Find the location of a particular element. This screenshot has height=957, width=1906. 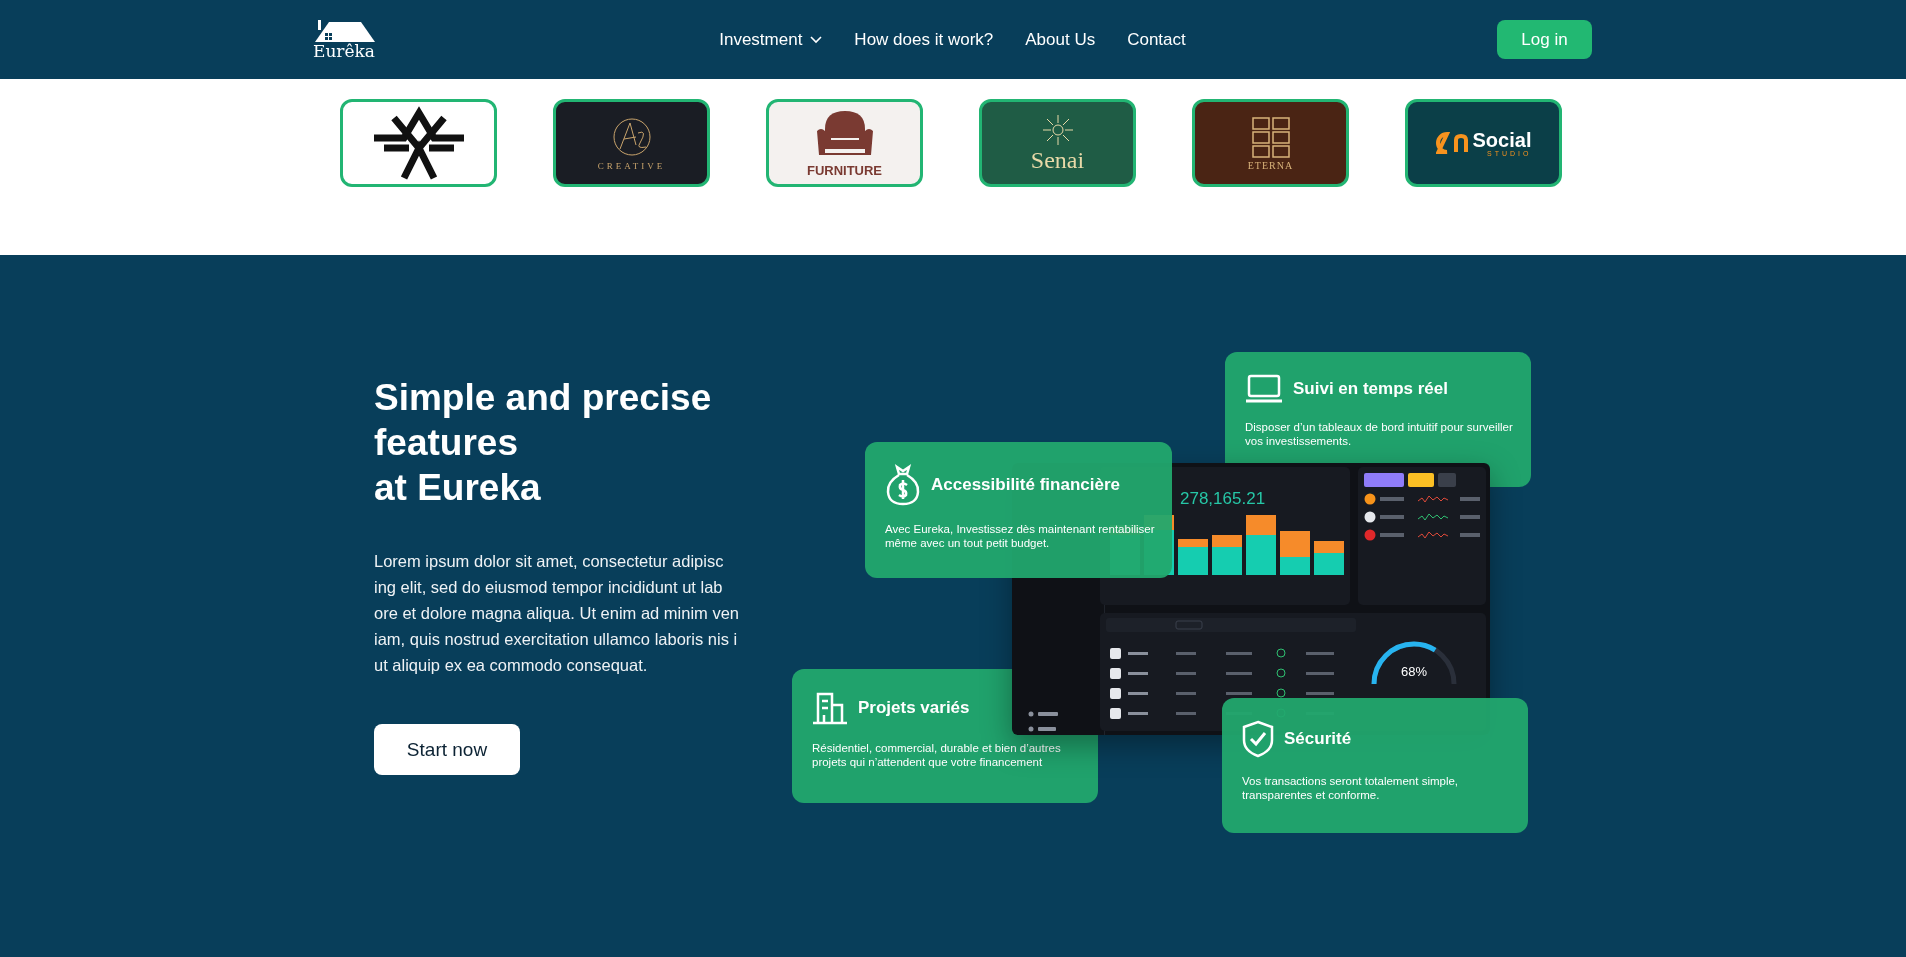

feature-text: Avec Eureka, Investissez dès maintenant rentabiliser même avec un tout petit budget. is located at coordinates (1020, 536).